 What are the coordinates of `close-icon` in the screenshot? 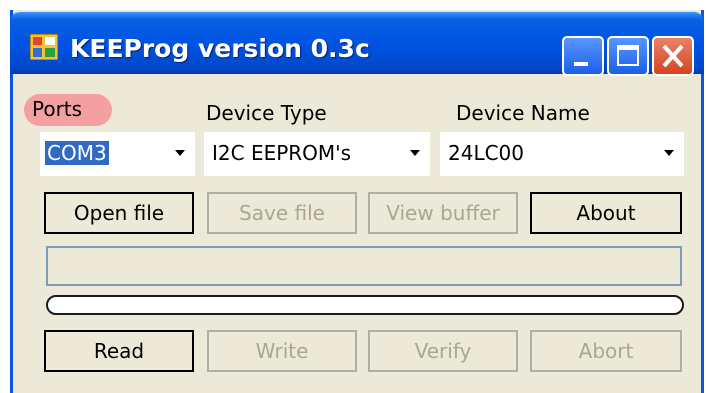 It's located at (673, 56).